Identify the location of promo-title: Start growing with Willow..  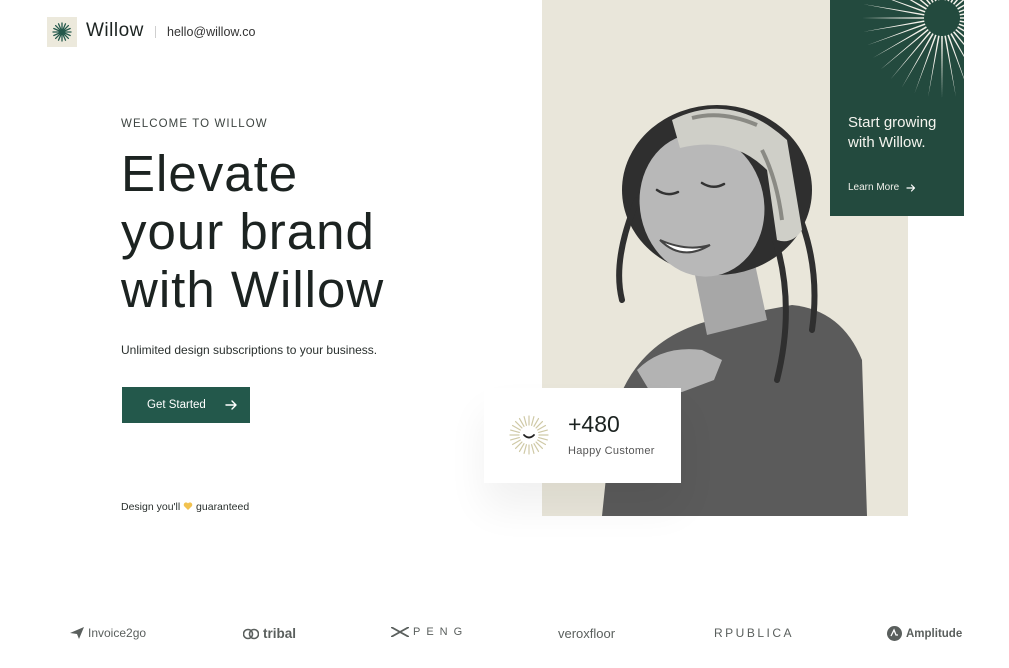
(892, 132).